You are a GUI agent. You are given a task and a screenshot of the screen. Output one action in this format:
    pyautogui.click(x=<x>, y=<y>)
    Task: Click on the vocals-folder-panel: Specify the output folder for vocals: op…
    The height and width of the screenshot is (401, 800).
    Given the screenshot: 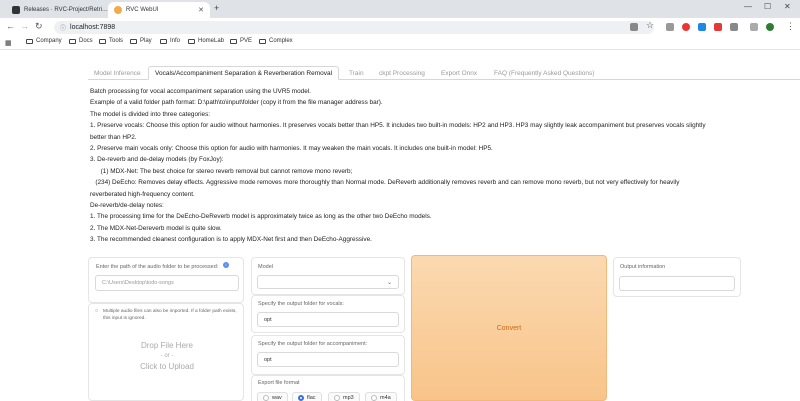 What is the action you would take?
    pyautogui.click(x=328, y=314)
    